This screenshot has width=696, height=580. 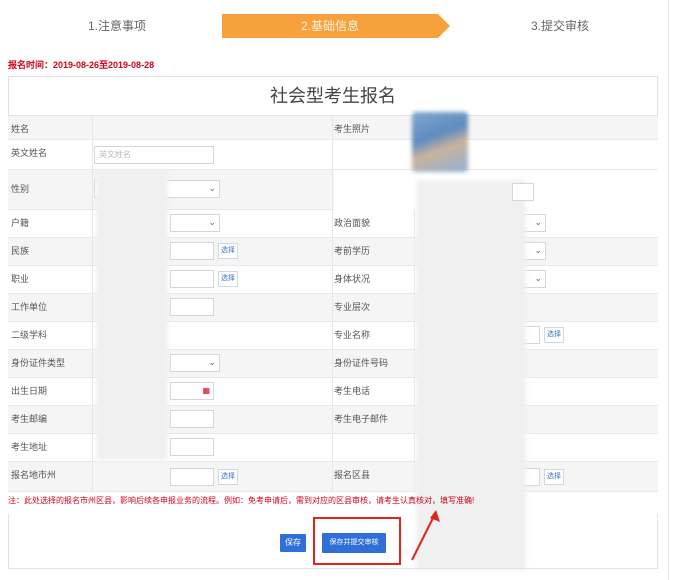 What do you see at coordinates (425, 535) in the screenshot?
I see `annotation-arrow-icon` at bounding box center [425, 535].